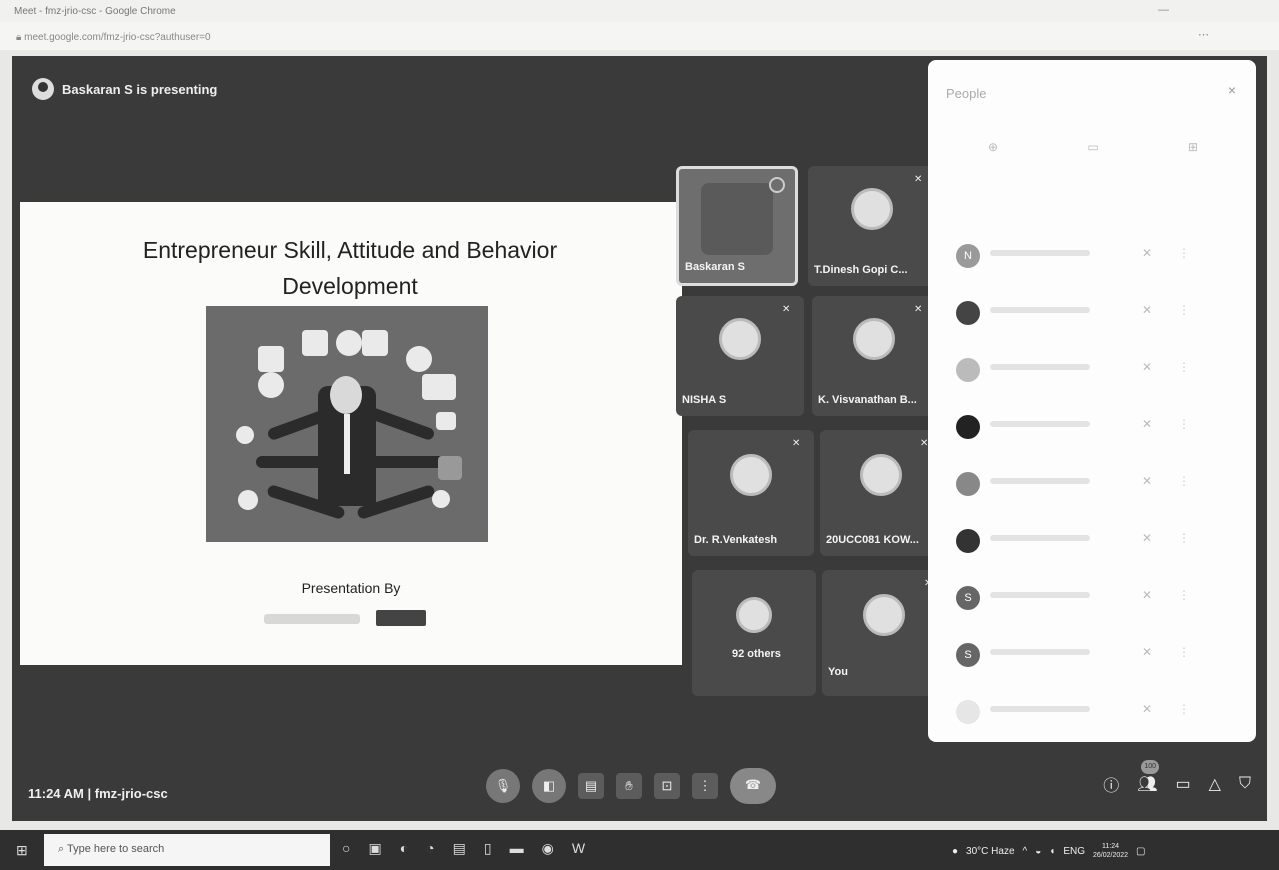 Image resolution: width=1279 pixels, height=870 pixels. What do you see at coordinates (22, 850) in the screenshot?
I see `start-button: ⊞` at bounding box center [22, 850].